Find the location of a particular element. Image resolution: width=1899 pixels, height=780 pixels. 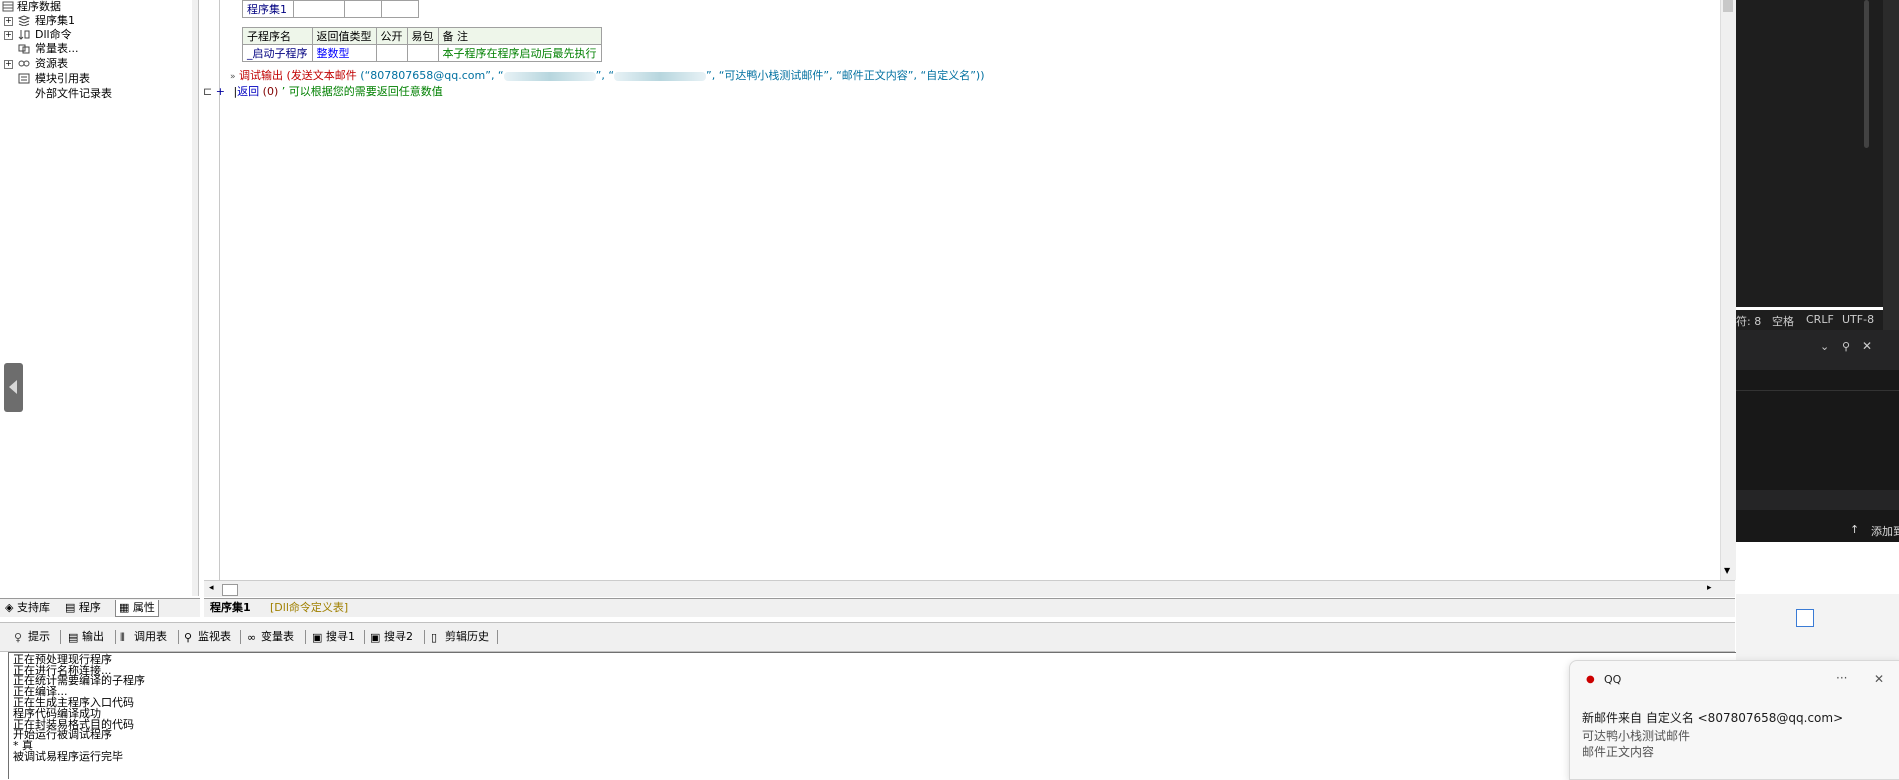

status-char-count: 符: 8 is located at coordinates (1748, 321).